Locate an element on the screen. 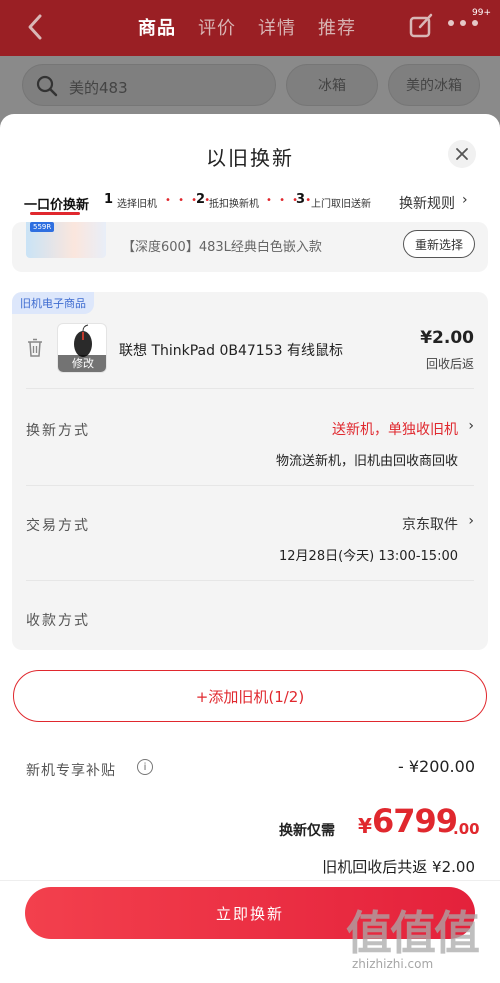  reselect-button: 重新选择 is located at coordinates (439, 244).